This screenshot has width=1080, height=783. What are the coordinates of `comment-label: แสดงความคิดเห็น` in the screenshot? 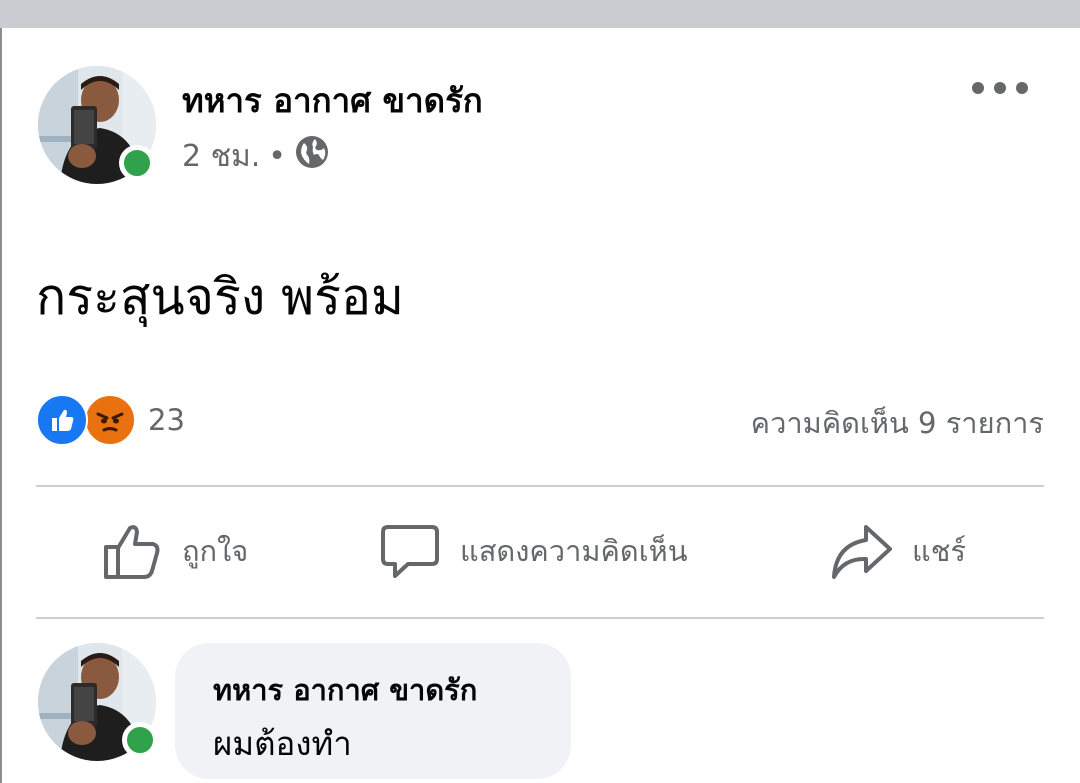 It's located at (574, 551).